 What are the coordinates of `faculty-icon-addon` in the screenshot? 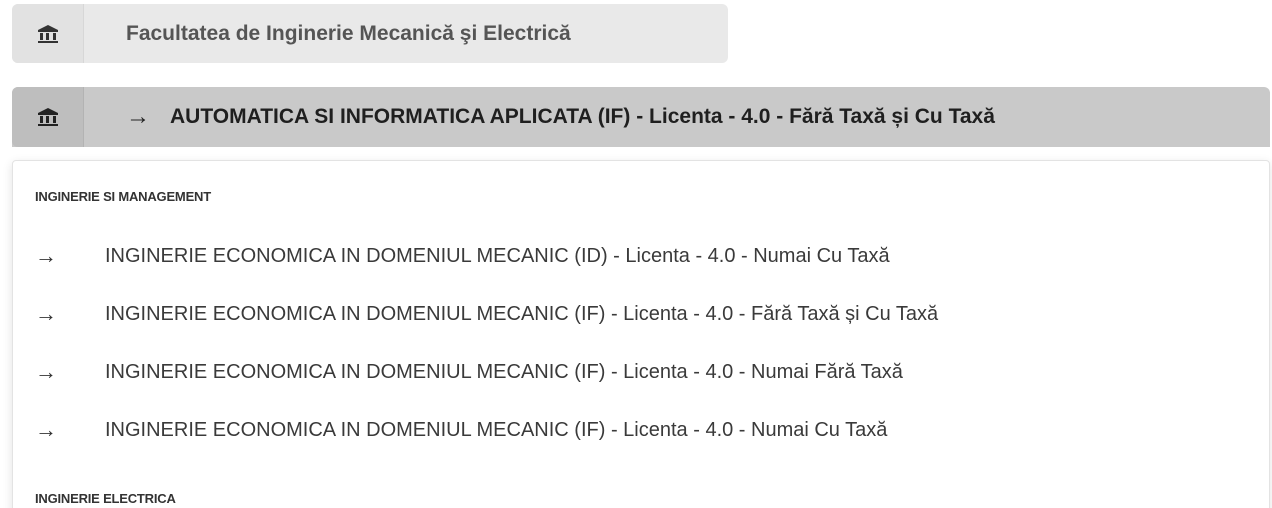 It's located at (48, 33).